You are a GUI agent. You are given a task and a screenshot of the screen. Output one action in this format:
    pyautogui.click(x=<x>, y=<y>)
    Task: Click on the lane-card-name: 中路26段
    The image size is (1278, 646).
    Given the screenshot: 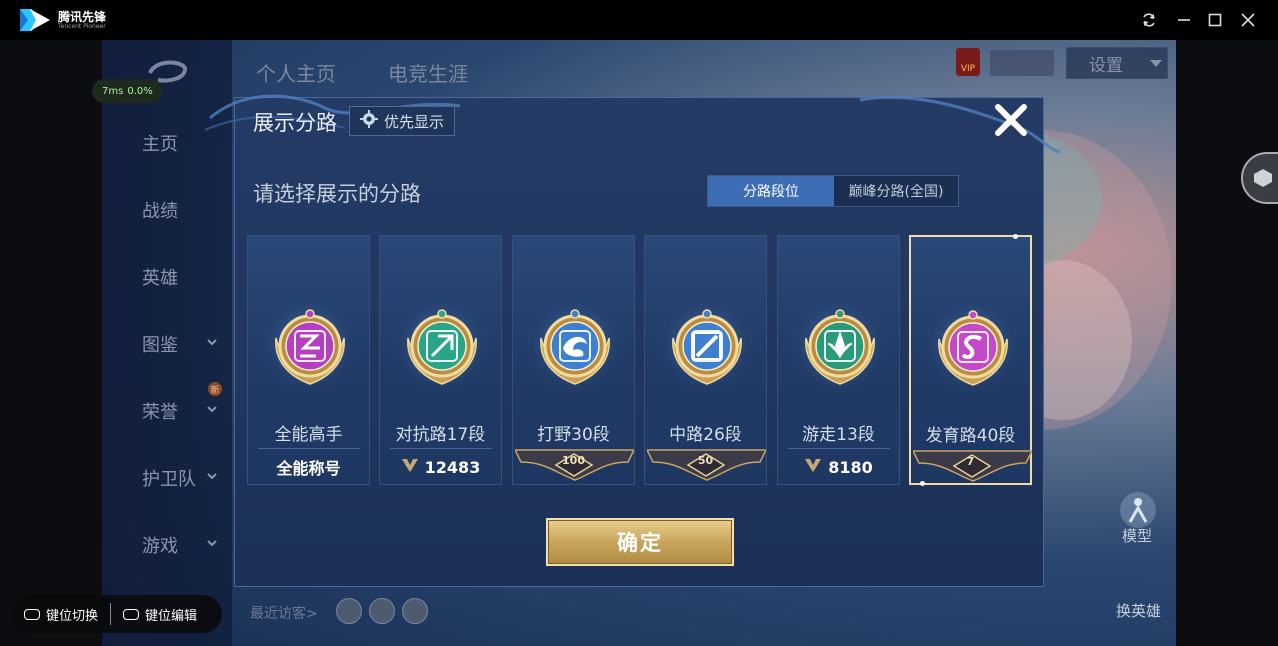 What is the action you would take?
    pyautogui.click(x=705, y=435)
    